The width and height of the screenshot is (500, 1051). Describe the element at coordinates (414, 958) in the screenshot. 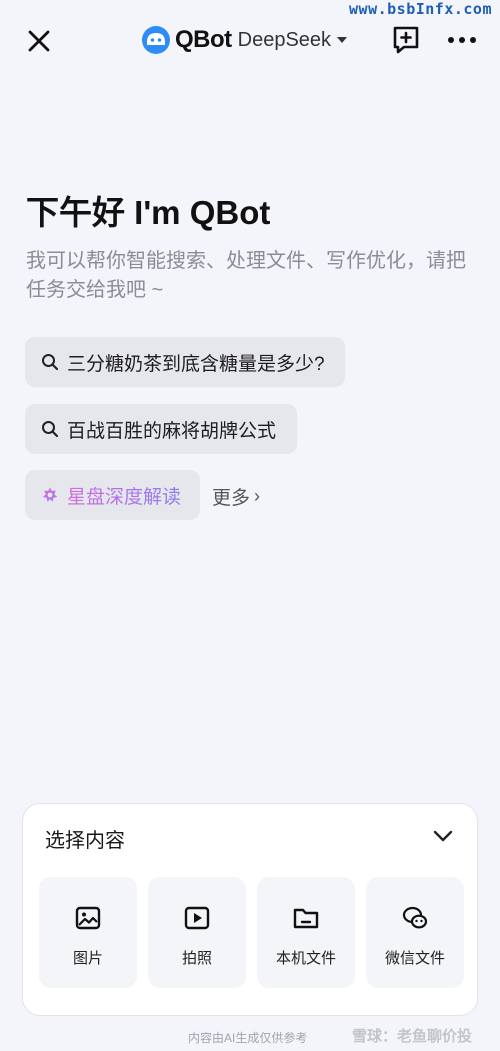

I see `tile-label: 微信文件` at that location.